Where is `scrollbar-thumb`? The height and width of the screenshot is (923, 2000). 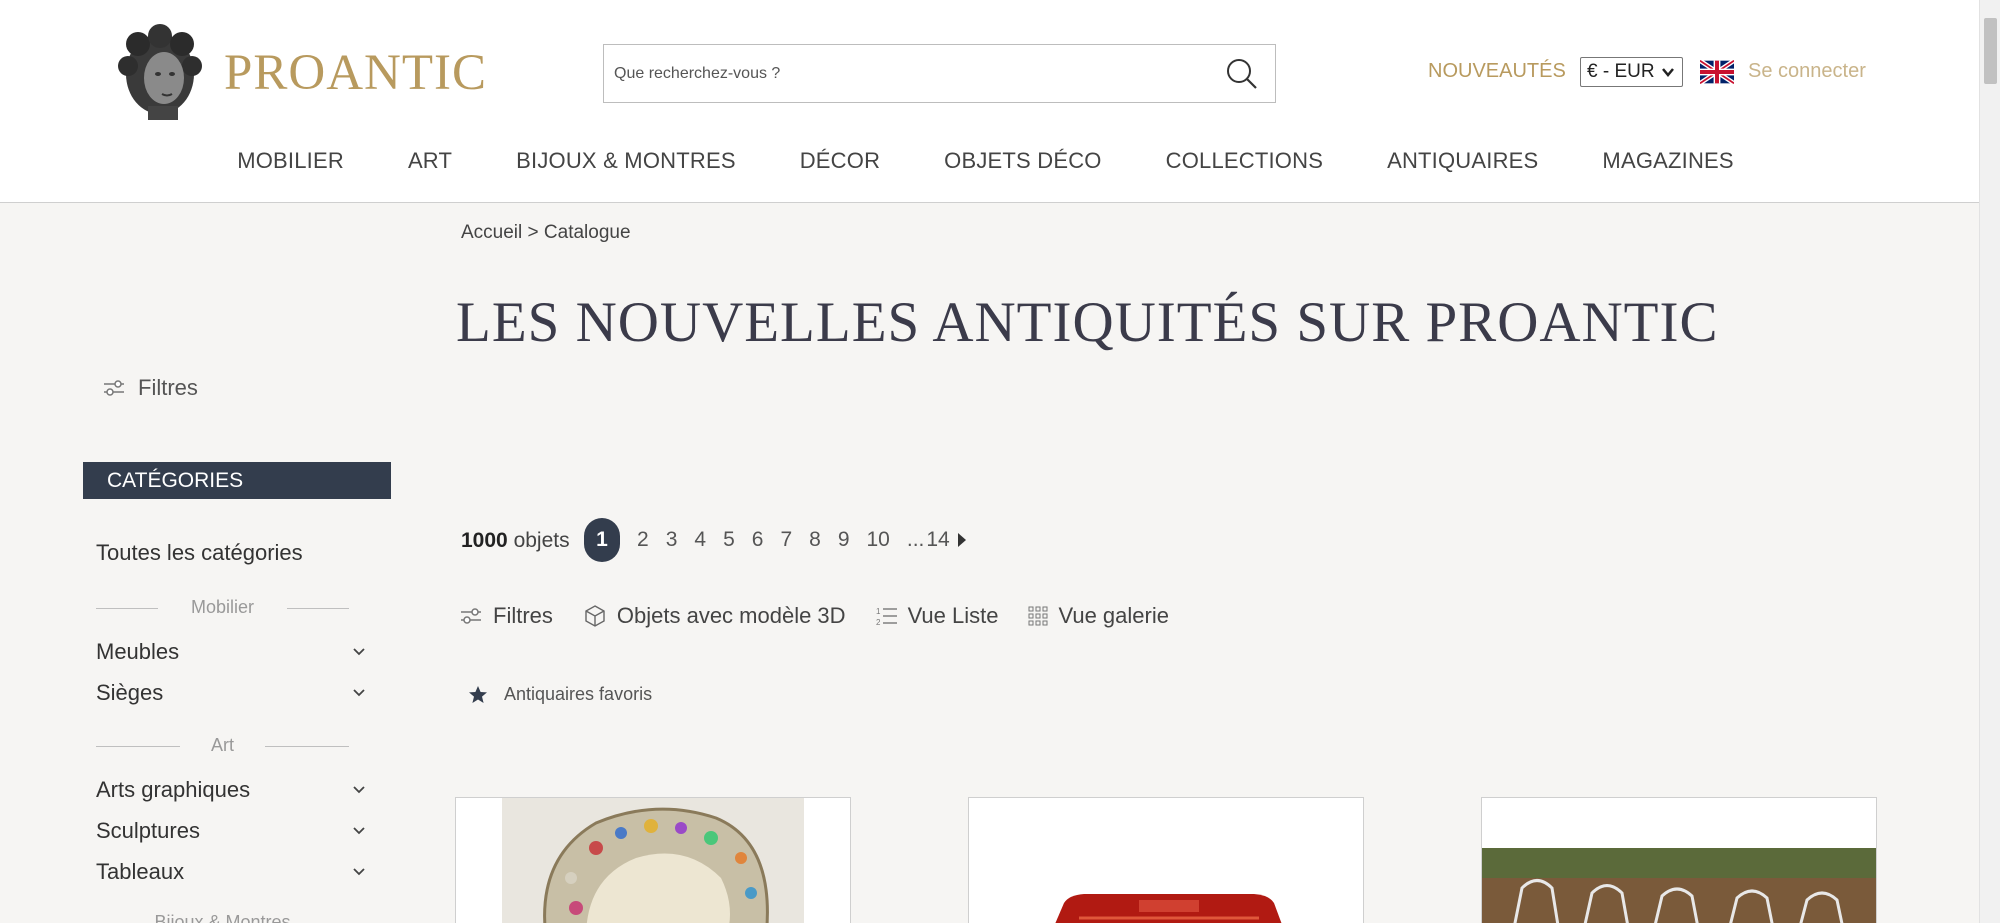
scrollbar-thumb is located at coordinates (1990, 51).